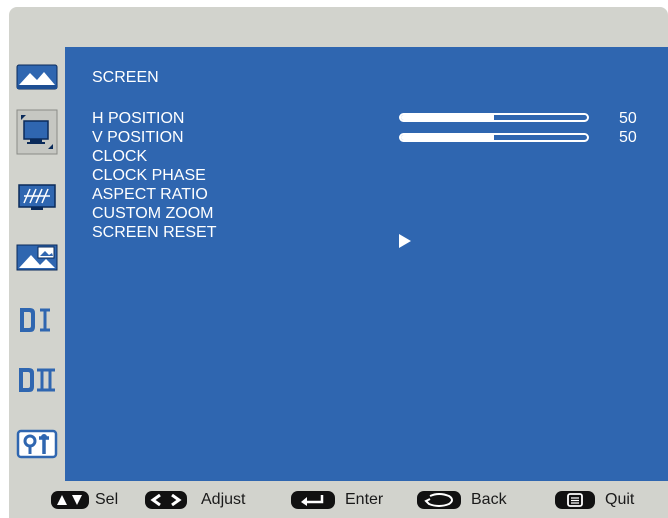  I want to click on hint-adjust-label: Adjust, so click(223, 499).